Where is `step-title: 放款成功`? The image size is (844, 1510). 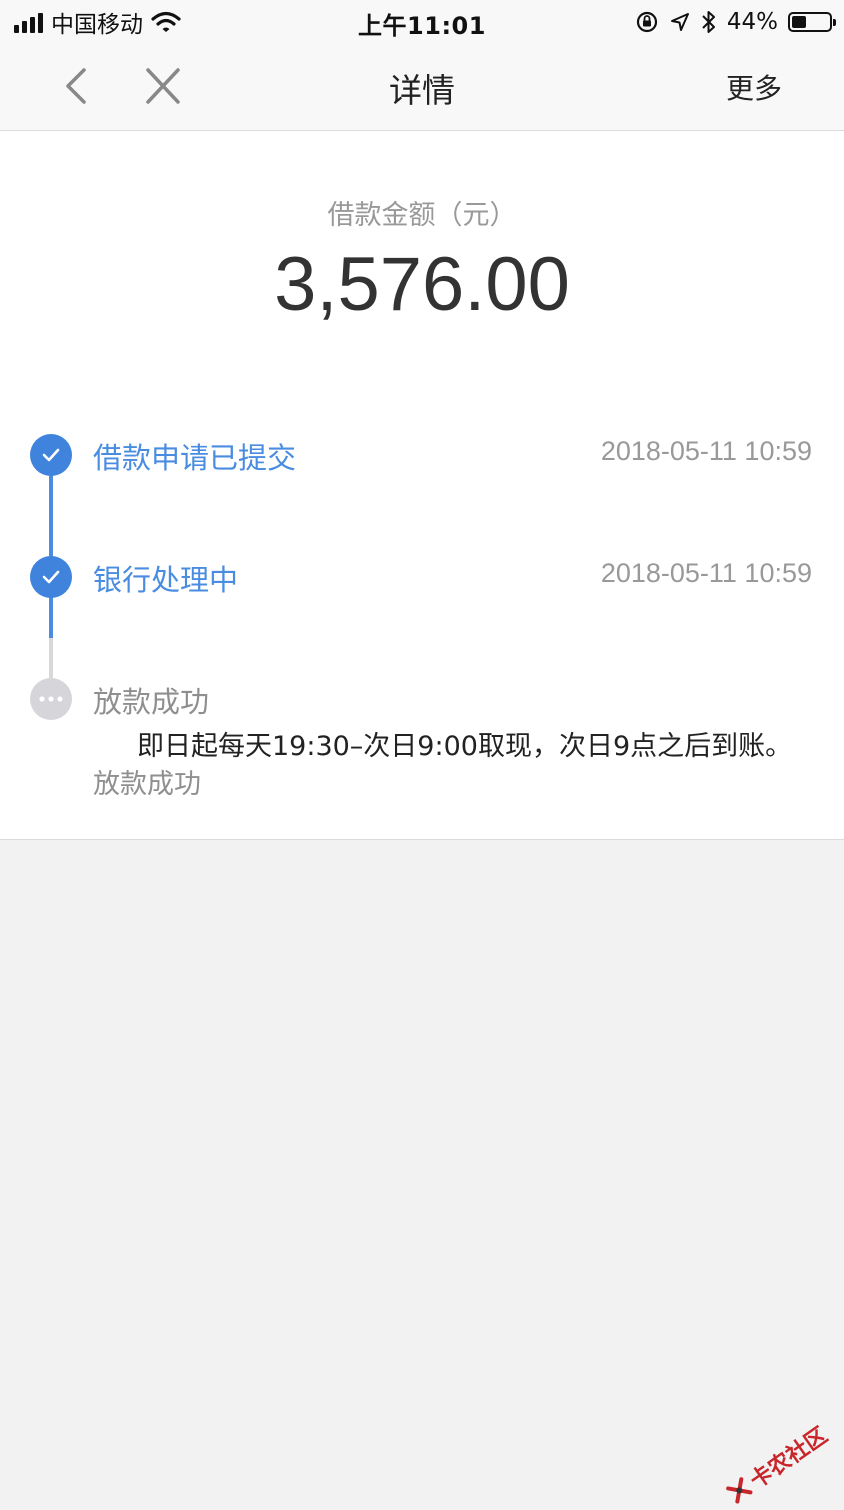
step-title: 放款成功 is located at coordinates (151, 702).